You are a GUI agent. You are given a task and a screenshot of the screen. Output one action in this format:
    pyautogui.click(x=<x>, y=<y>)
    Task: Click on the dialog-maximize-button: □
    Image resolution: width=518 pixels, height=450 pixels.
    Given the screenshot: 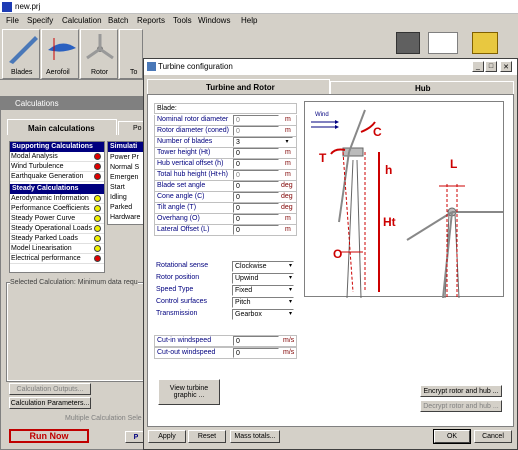 What is the action you would take?
    pyautogui.click(x=491, y=66)
    